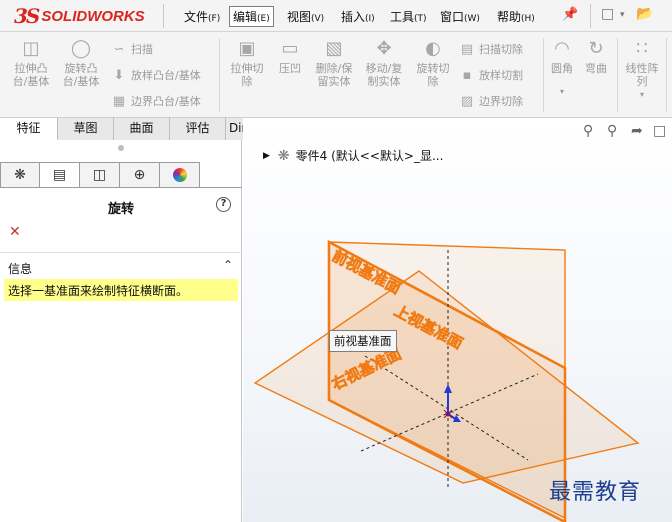 This screenshot has height=522, width=672. I want to click on bend-label: 弯曲, so click(596, 68).